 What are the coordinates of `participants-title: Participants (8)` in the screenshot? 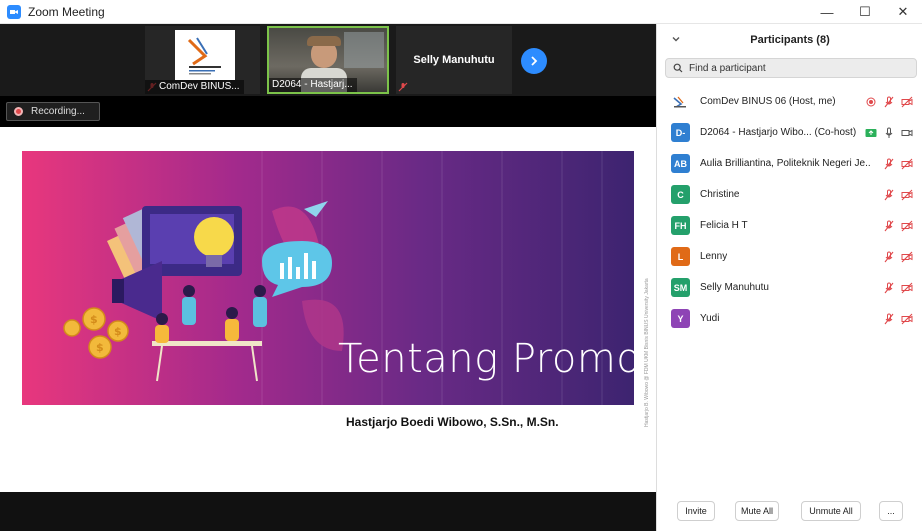 It's located at (790, 40).